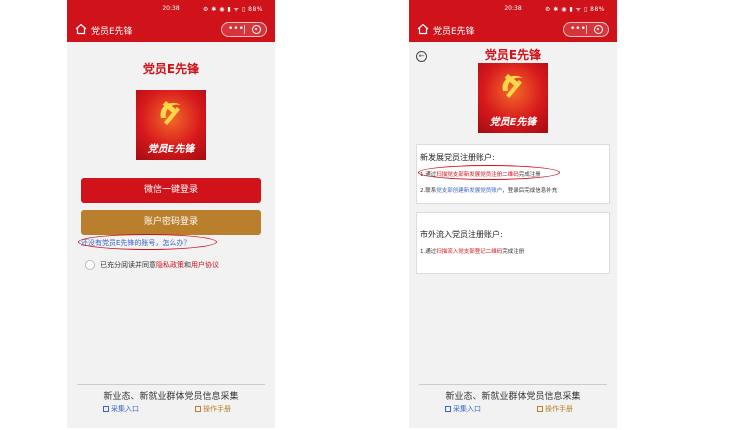  I want to click on outside-member-step-1: 1.通过扫描流入党支部登记二维码完成注册, so click(472, 251).